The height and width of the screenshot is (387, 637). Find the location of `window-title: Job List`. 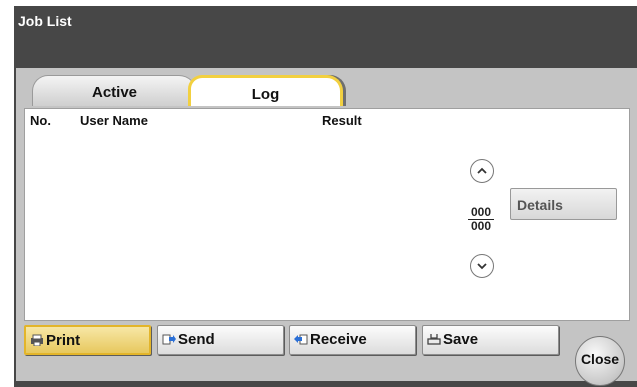

window-title: Job List is located at coordinates (45, 21).